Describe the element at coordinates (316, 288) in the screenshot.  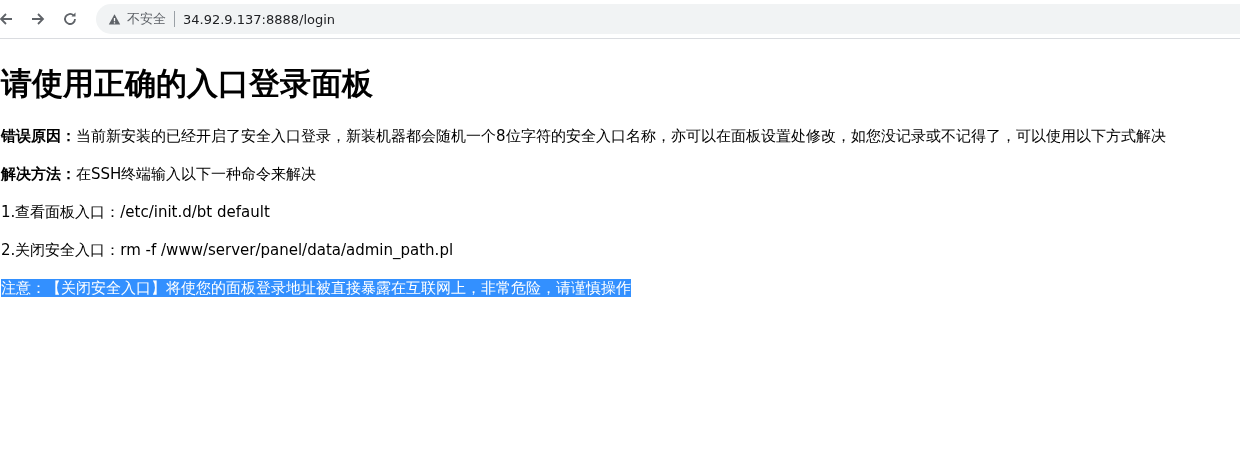
I see `paragraph: 注意：【关闭安全入口】将使您的面板登录地址被直接暴露在互联网上，非常危险，请谨慎操作` at that location.